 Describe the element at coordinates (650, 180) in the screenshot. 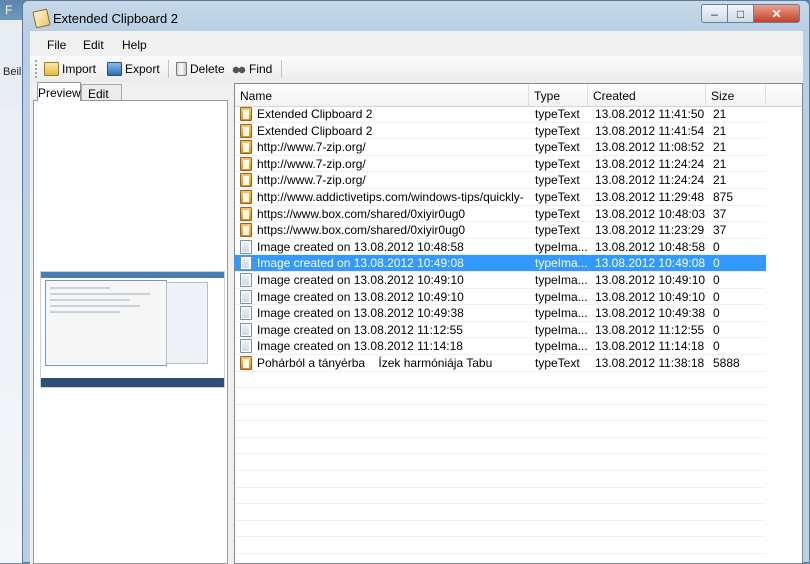

I see `clip-created: 13.08.2012 11:24:24` at that location.